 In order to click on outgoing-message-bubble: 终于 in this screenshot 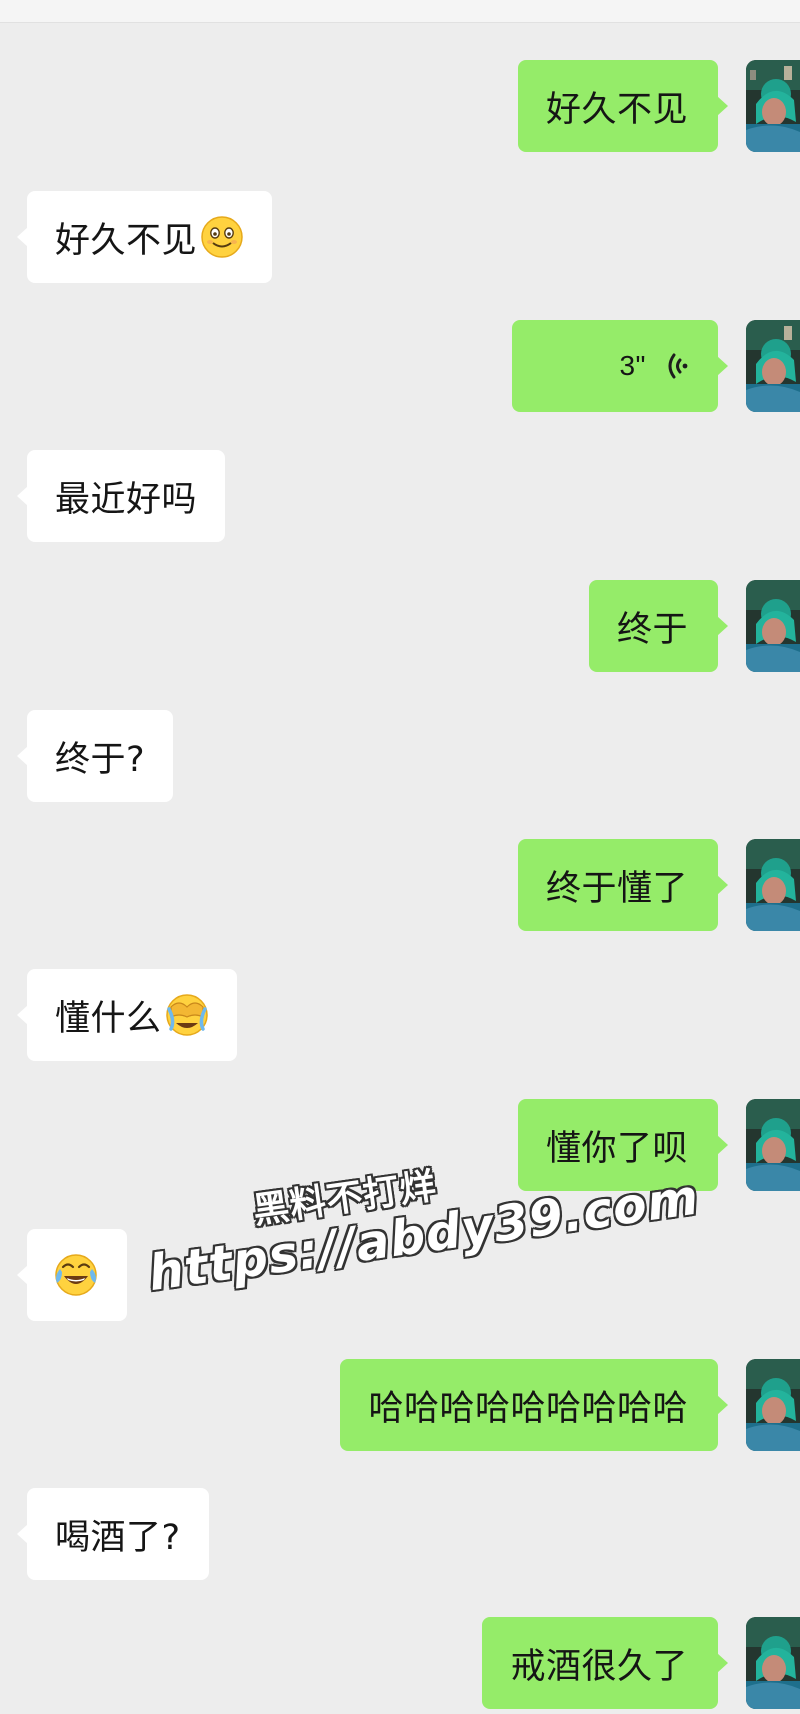, I will do `click(658, 626)`.